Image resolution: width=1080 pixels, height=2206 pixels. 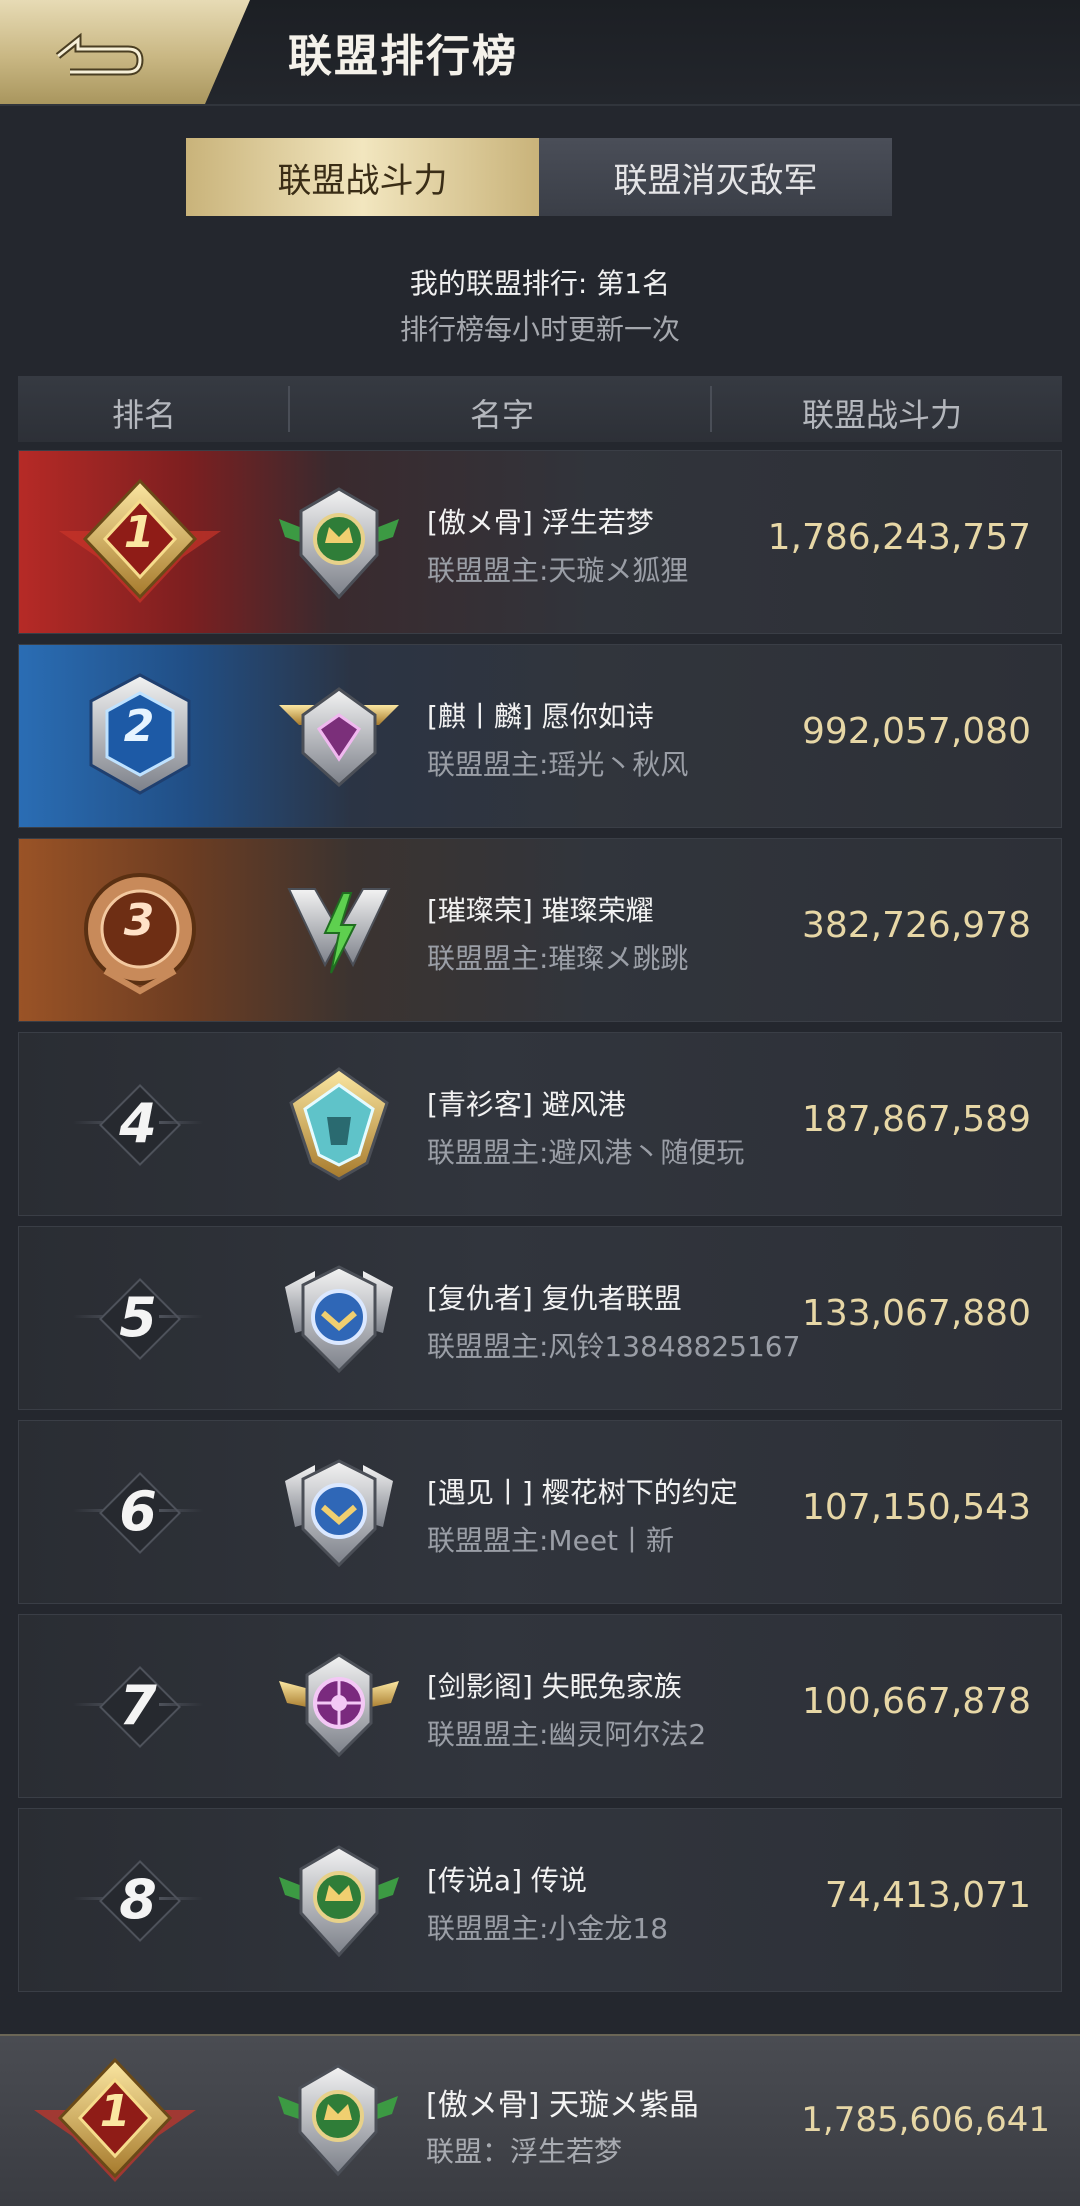 I want to click on rank-number: 2, so click(x=139, y=726).